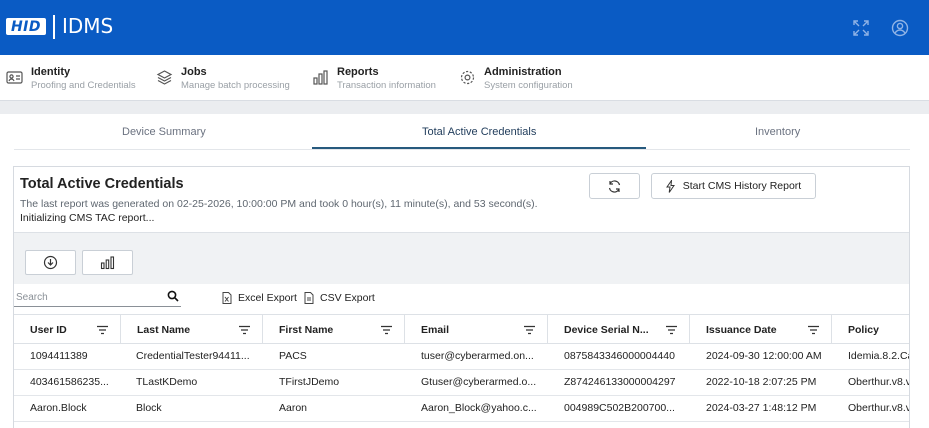  Describe the element at coordinates (761, 382) in the screenshot. I see `cell-issuance-date: 2022-10-18 2:07:25 PM` at that location.